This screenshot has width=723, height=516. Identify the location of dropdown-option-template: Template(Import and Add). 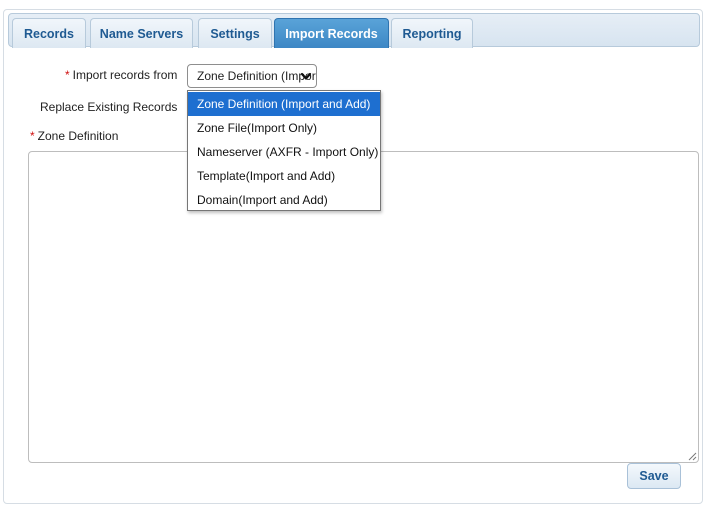
(284, 176).